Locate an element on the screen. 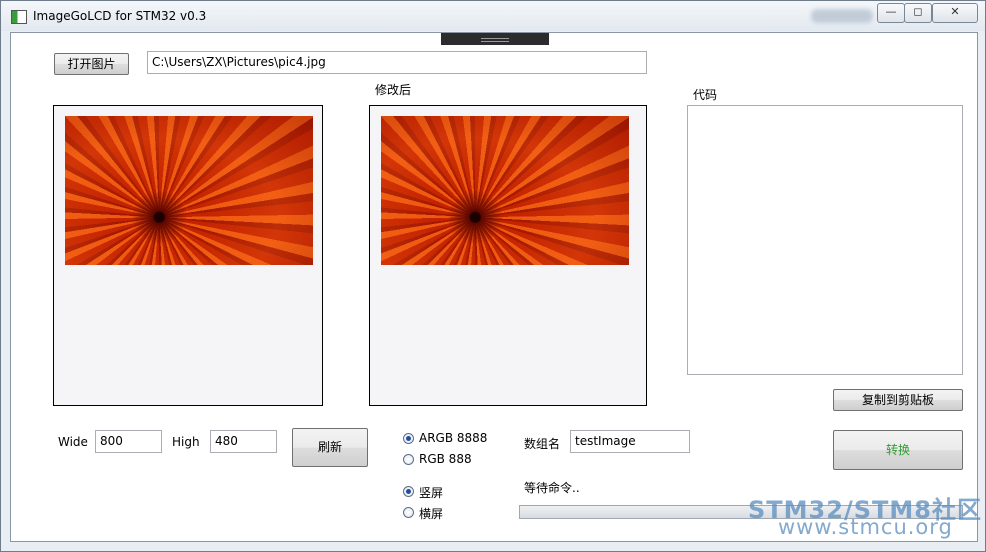 This screenshot has height=552, width=986. refresh-button: 刷新 is located at coordinates (330, 447).